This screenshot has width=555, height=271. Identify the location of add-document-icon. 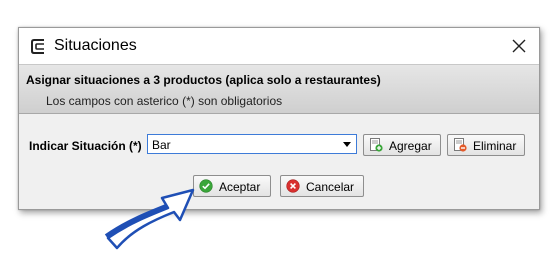
(376, 145).